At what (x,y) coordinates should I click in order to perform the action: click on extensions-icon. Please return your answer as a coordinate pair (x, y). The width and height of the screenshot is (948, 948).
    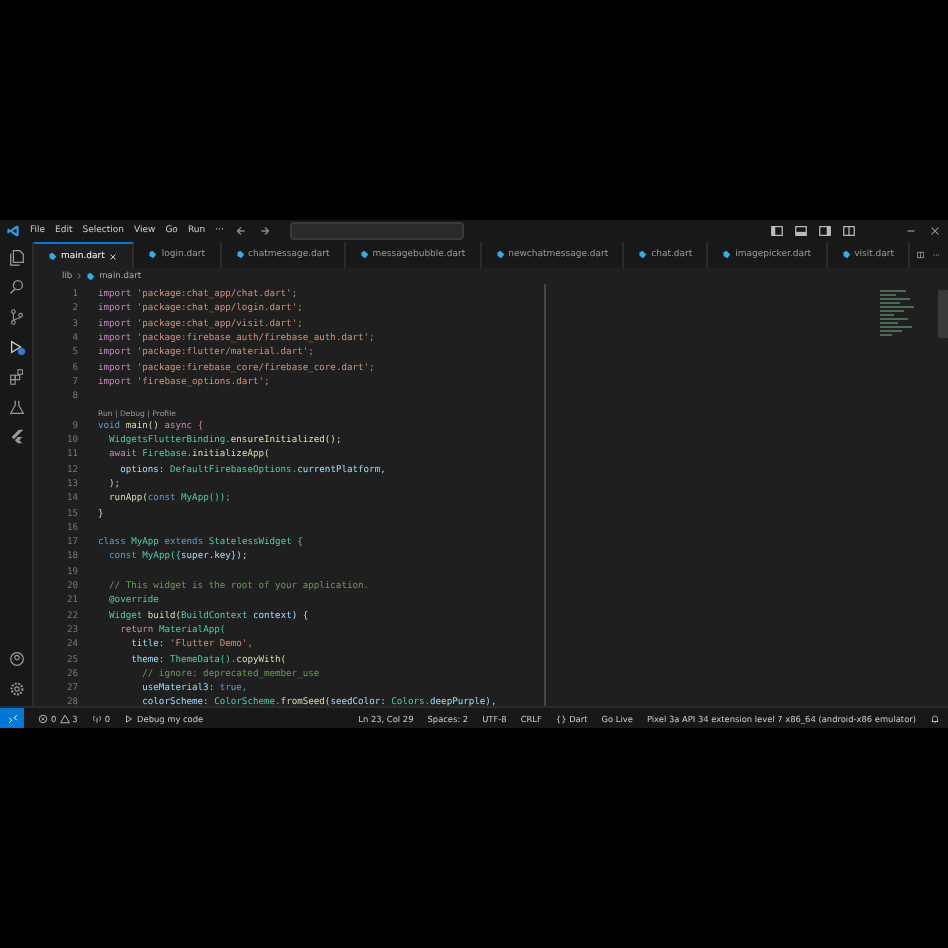
    Looking at the image, I should click on (16, 377).